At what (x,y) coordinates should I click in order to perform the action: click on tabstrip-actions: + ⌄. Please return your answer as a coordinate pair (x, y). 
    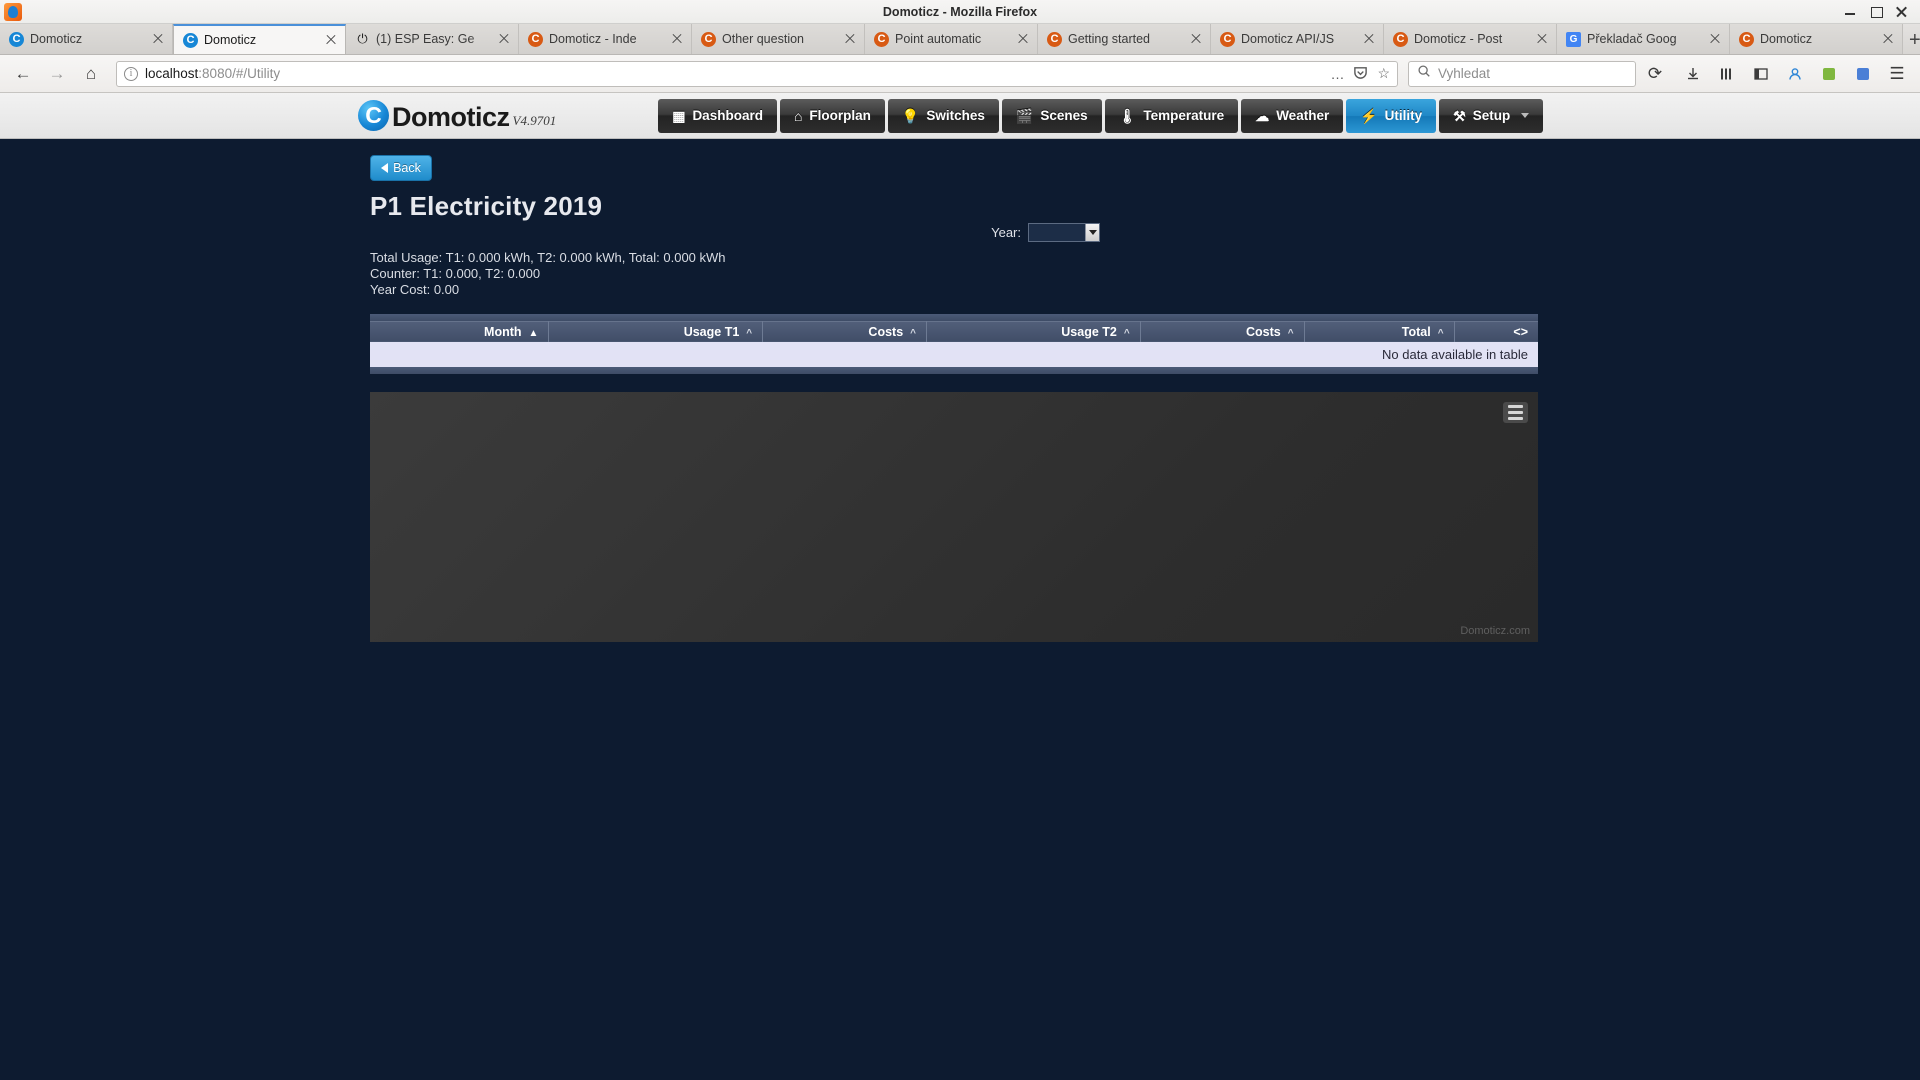
    Looking at the image, I should click on (1911, 42).